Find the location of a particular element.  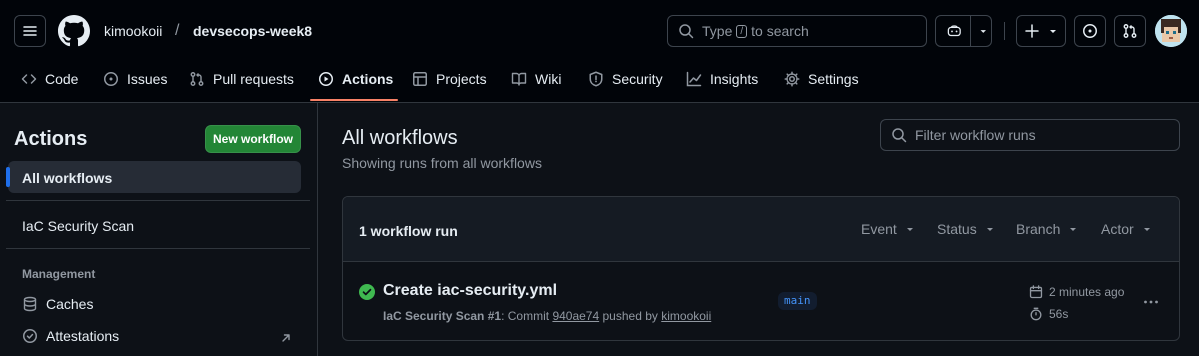

tab-wiki-label: Wiki is located at coordinates (548, 79).